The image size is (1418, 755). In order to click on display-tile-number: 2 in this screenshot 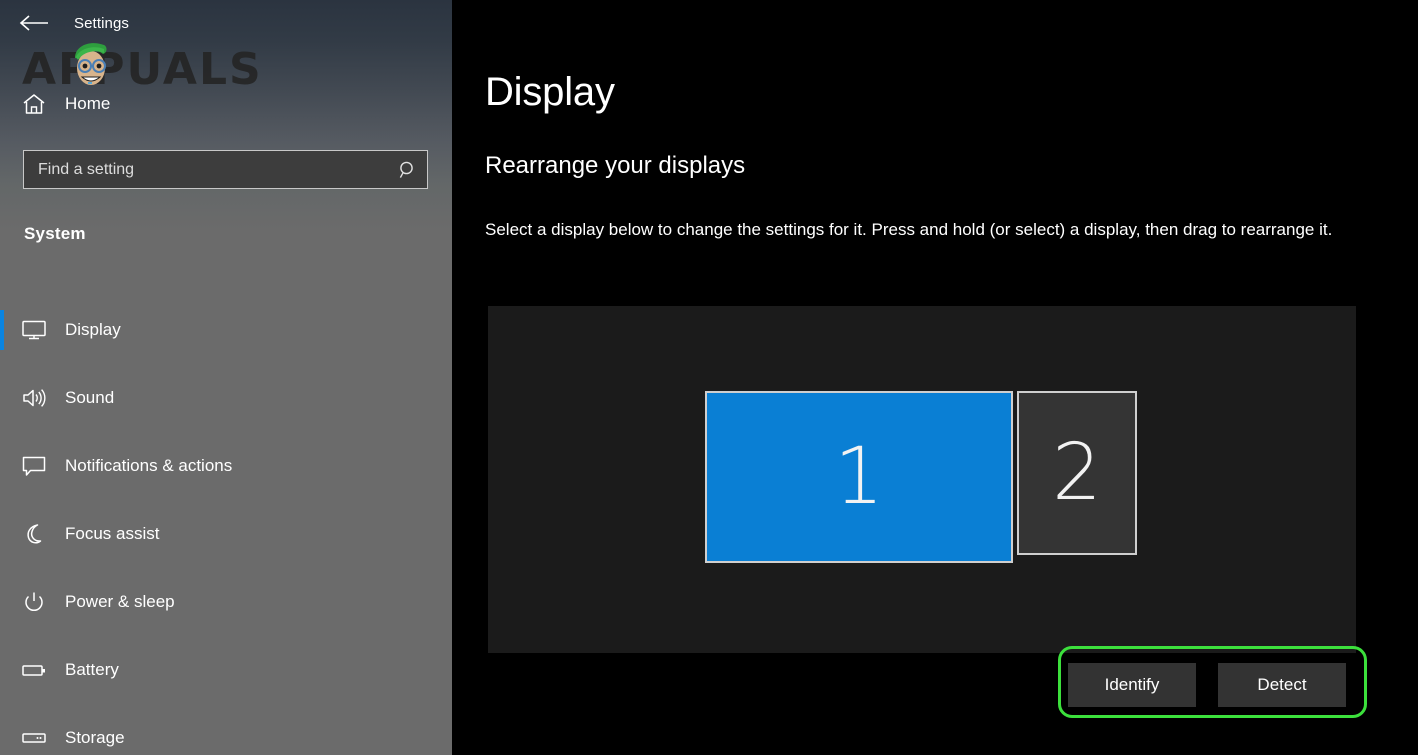, I will do `click(1077, 473)`.